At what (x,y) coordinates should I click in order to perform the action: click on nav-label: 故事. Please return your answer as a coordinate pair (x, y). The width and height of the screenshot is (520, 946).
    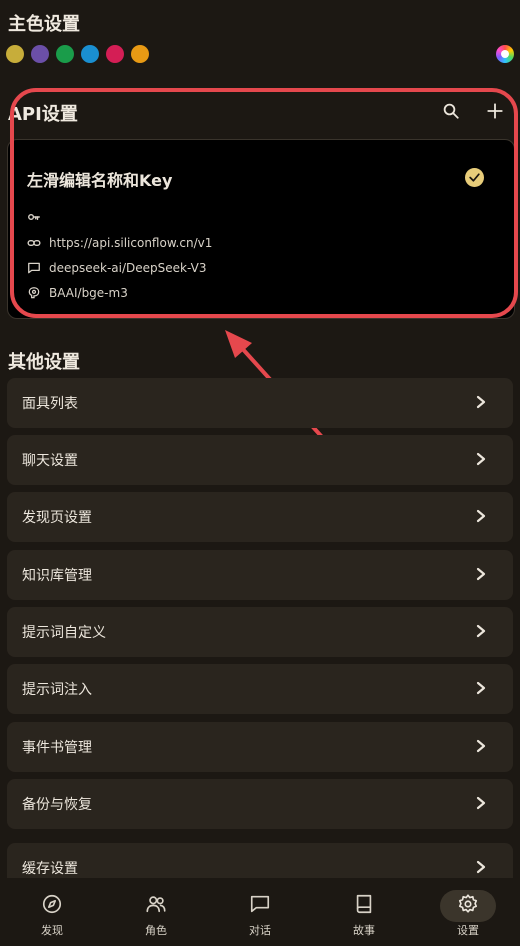
    Looking at the image, I should click on (364, 930).